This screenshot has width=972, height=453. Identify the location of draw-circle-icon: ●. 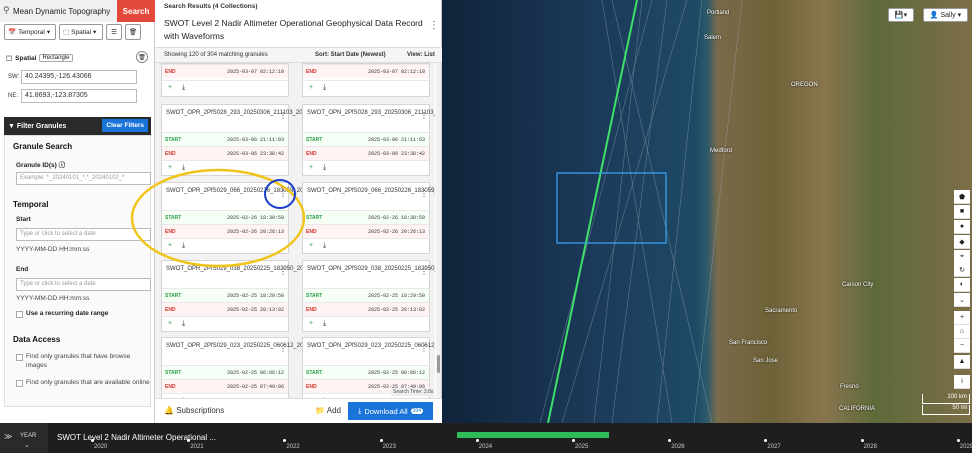
(962, 227).